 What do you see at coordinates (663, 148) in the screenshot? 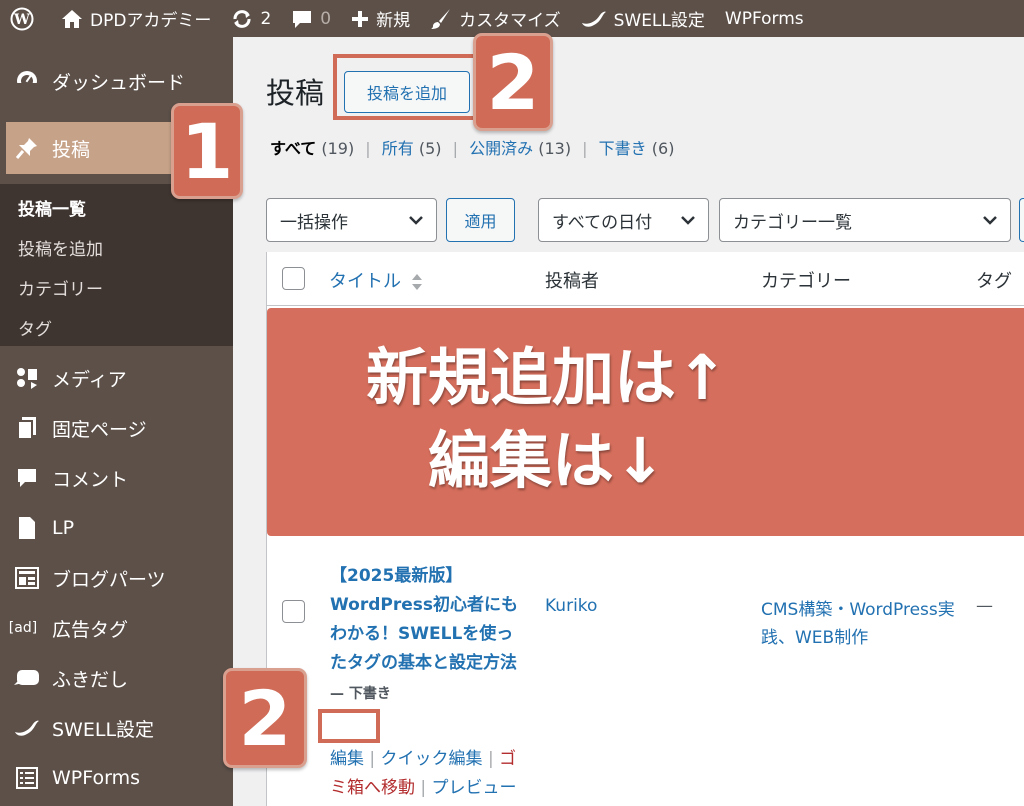
I see `filter-drafts-count: (6)` at bounding box center [663, 148].